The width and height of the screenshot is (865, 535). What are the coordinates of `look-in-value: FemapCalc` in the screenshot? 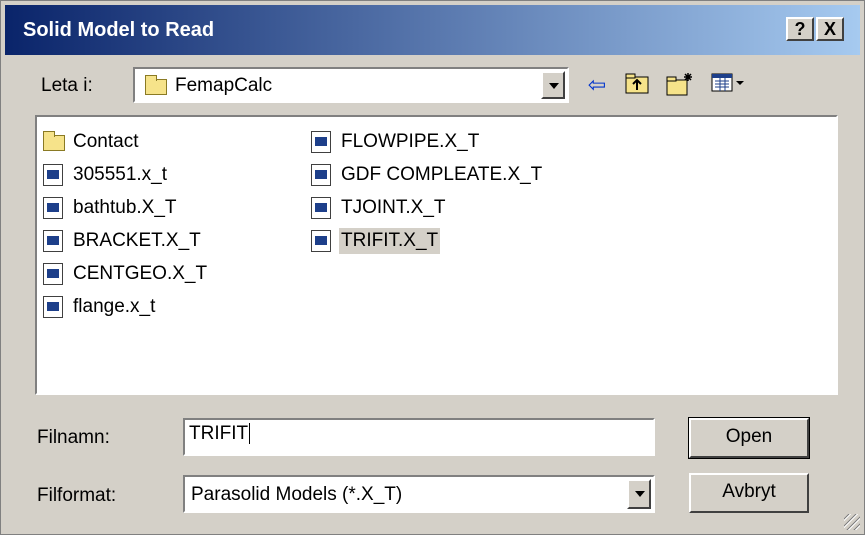 It's located at (224, 85).